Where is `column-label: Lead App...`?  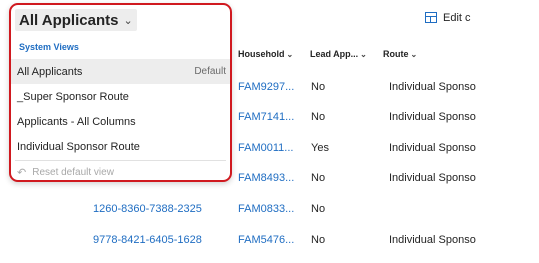
column-label: Lead App... is located at coordinates (334, 54).